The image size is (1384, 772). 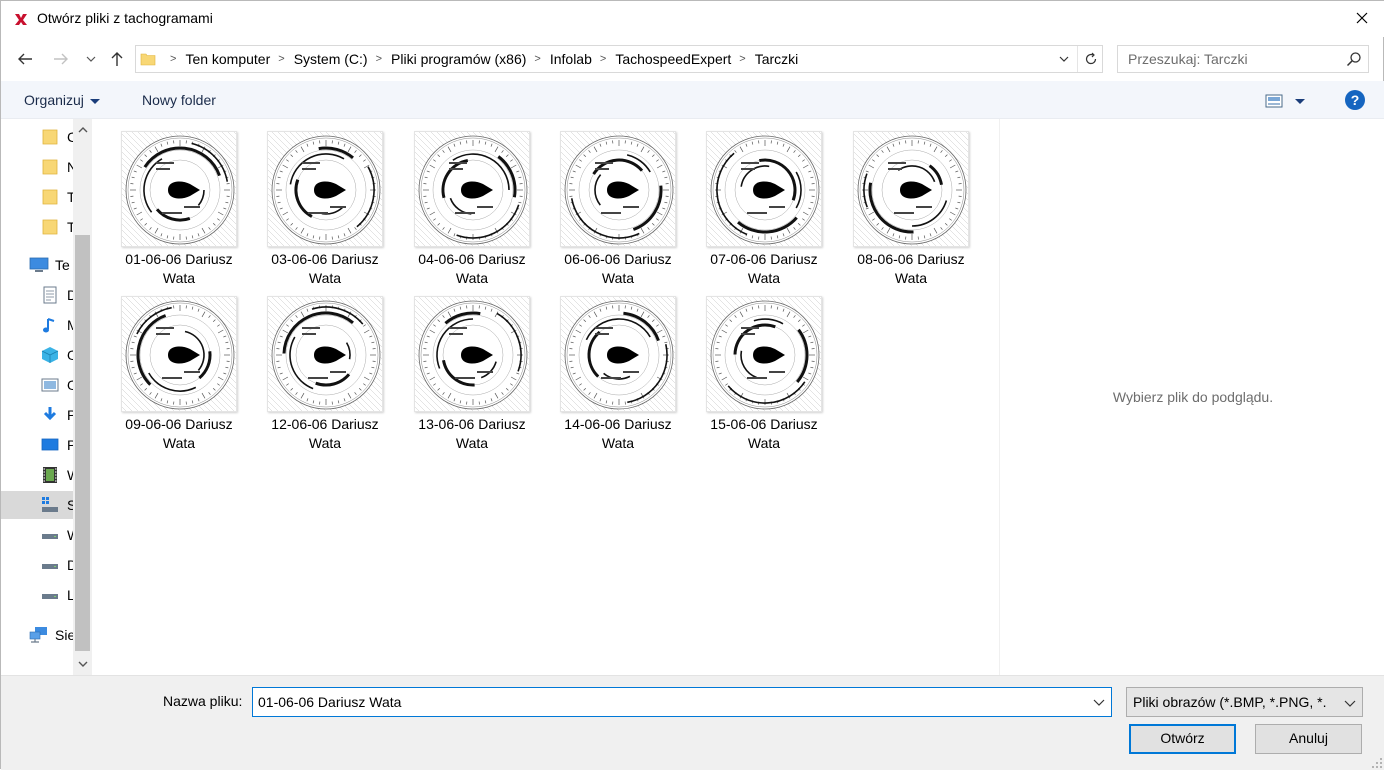 What do you see at coordinates (1354, 59) in the screenshot?
I see `search-icon` at bounding box center [1354, 59].